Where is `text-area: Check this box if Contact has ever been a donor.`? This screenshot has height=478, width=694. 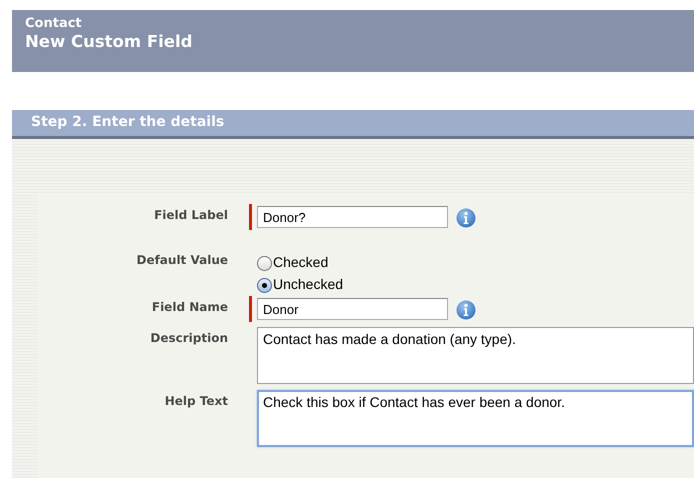
text-area: Check this box if Contact has ever been a donor. is located at coordinates (475, 418).